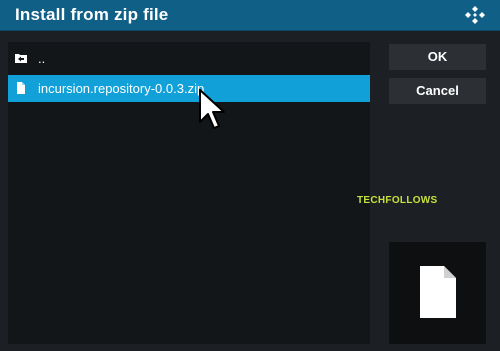  Describe the element at coordinates (475, 15) in the screenshot. I see `kodi-logo-icon` at that location.